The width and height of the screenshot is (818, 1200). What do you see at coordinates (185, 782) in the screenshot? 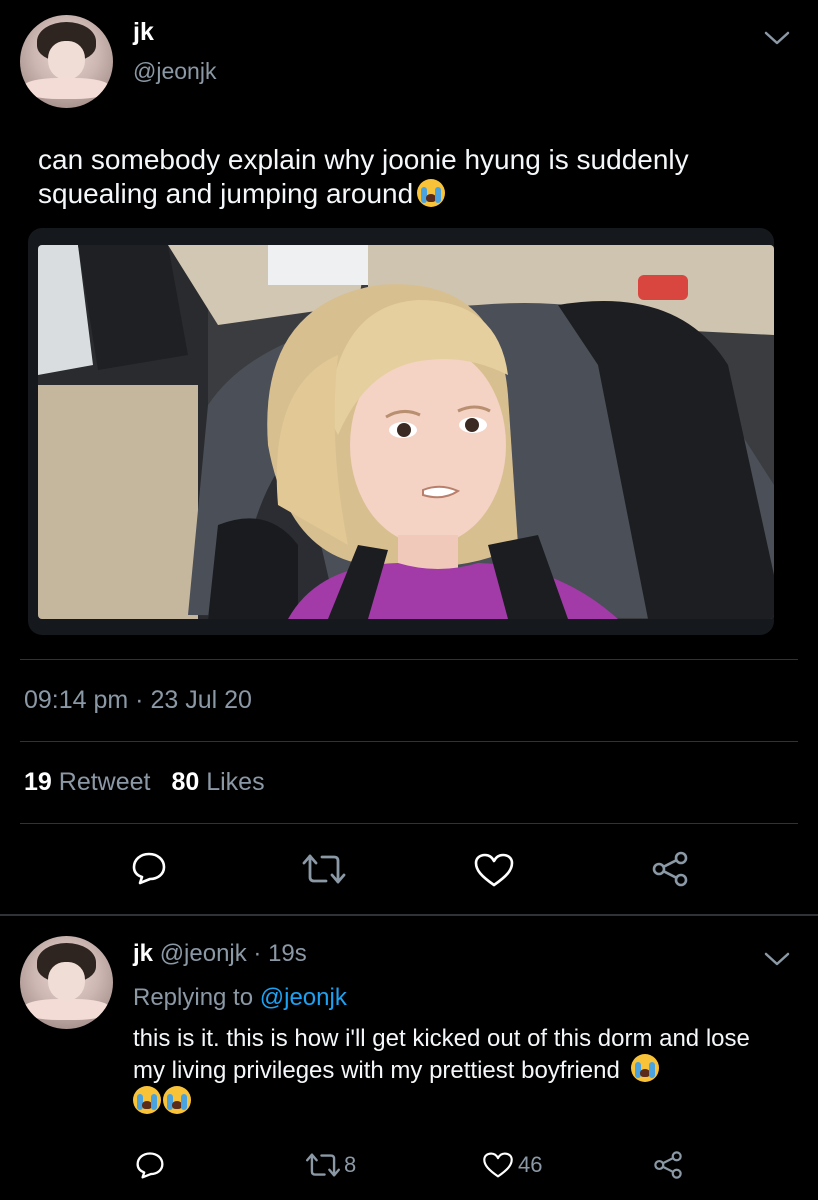
I see `likes-count: 80` at bounding box center [185, 782].